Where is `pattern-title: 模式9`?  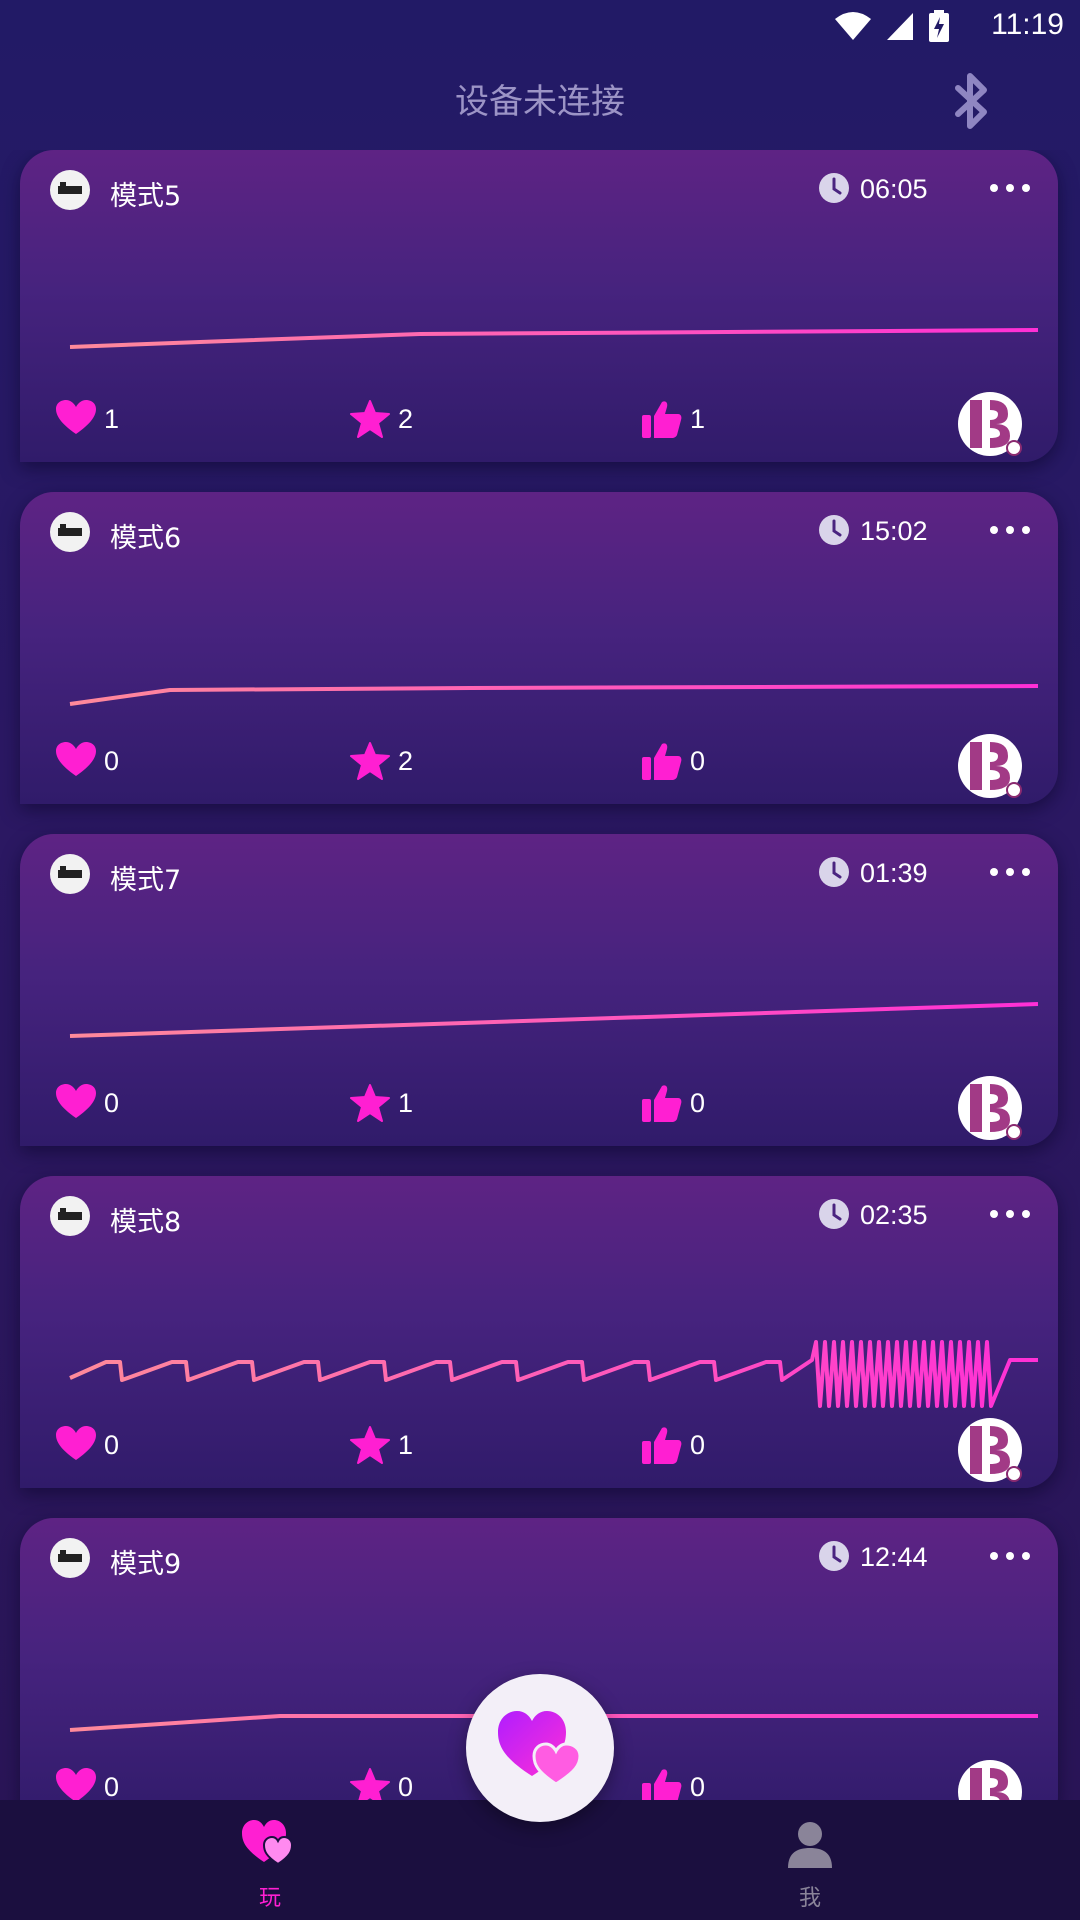
pattern-title: 模式9 is located at coordinates (146, 1564).